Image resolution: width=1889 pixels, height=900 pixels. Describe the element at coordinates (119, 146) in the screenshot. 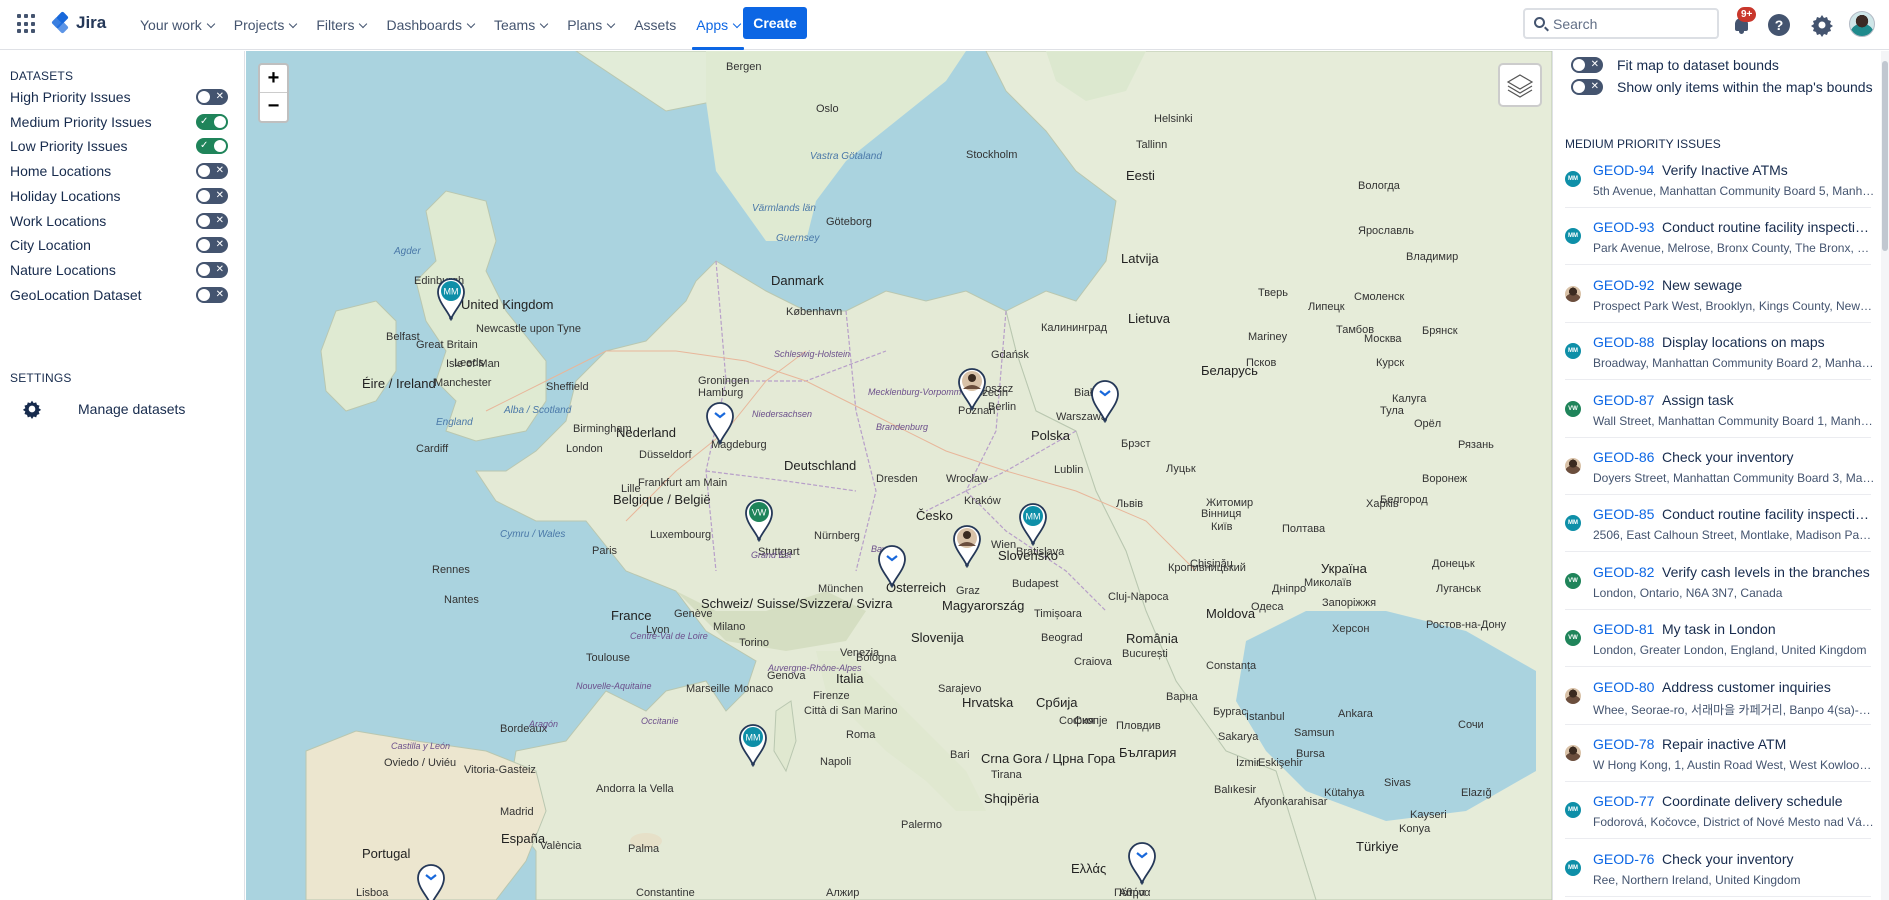

I see `dataset-row: Low Priority Issues ✓` at that location.